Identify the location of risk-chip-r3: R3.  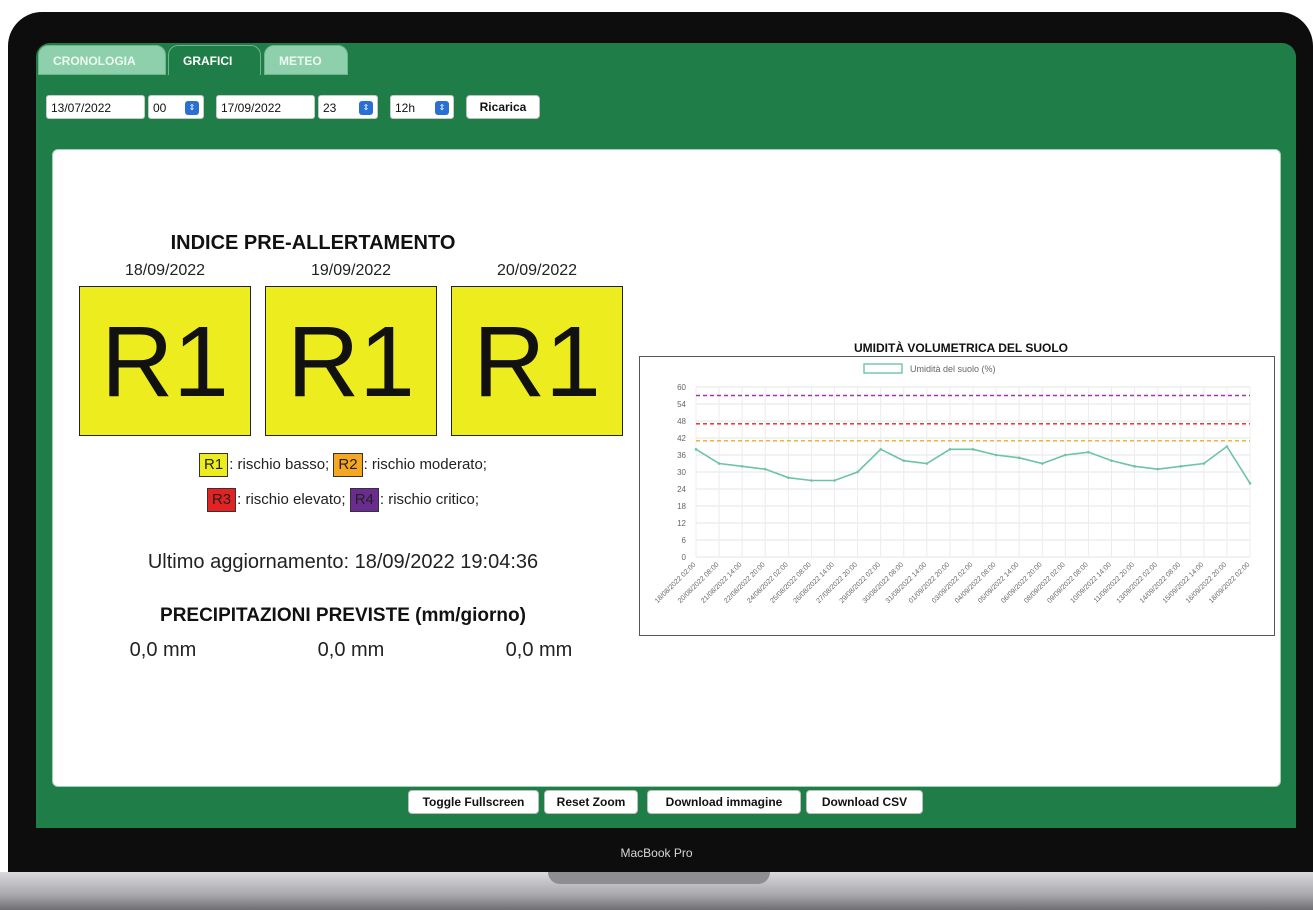
(221, 500).